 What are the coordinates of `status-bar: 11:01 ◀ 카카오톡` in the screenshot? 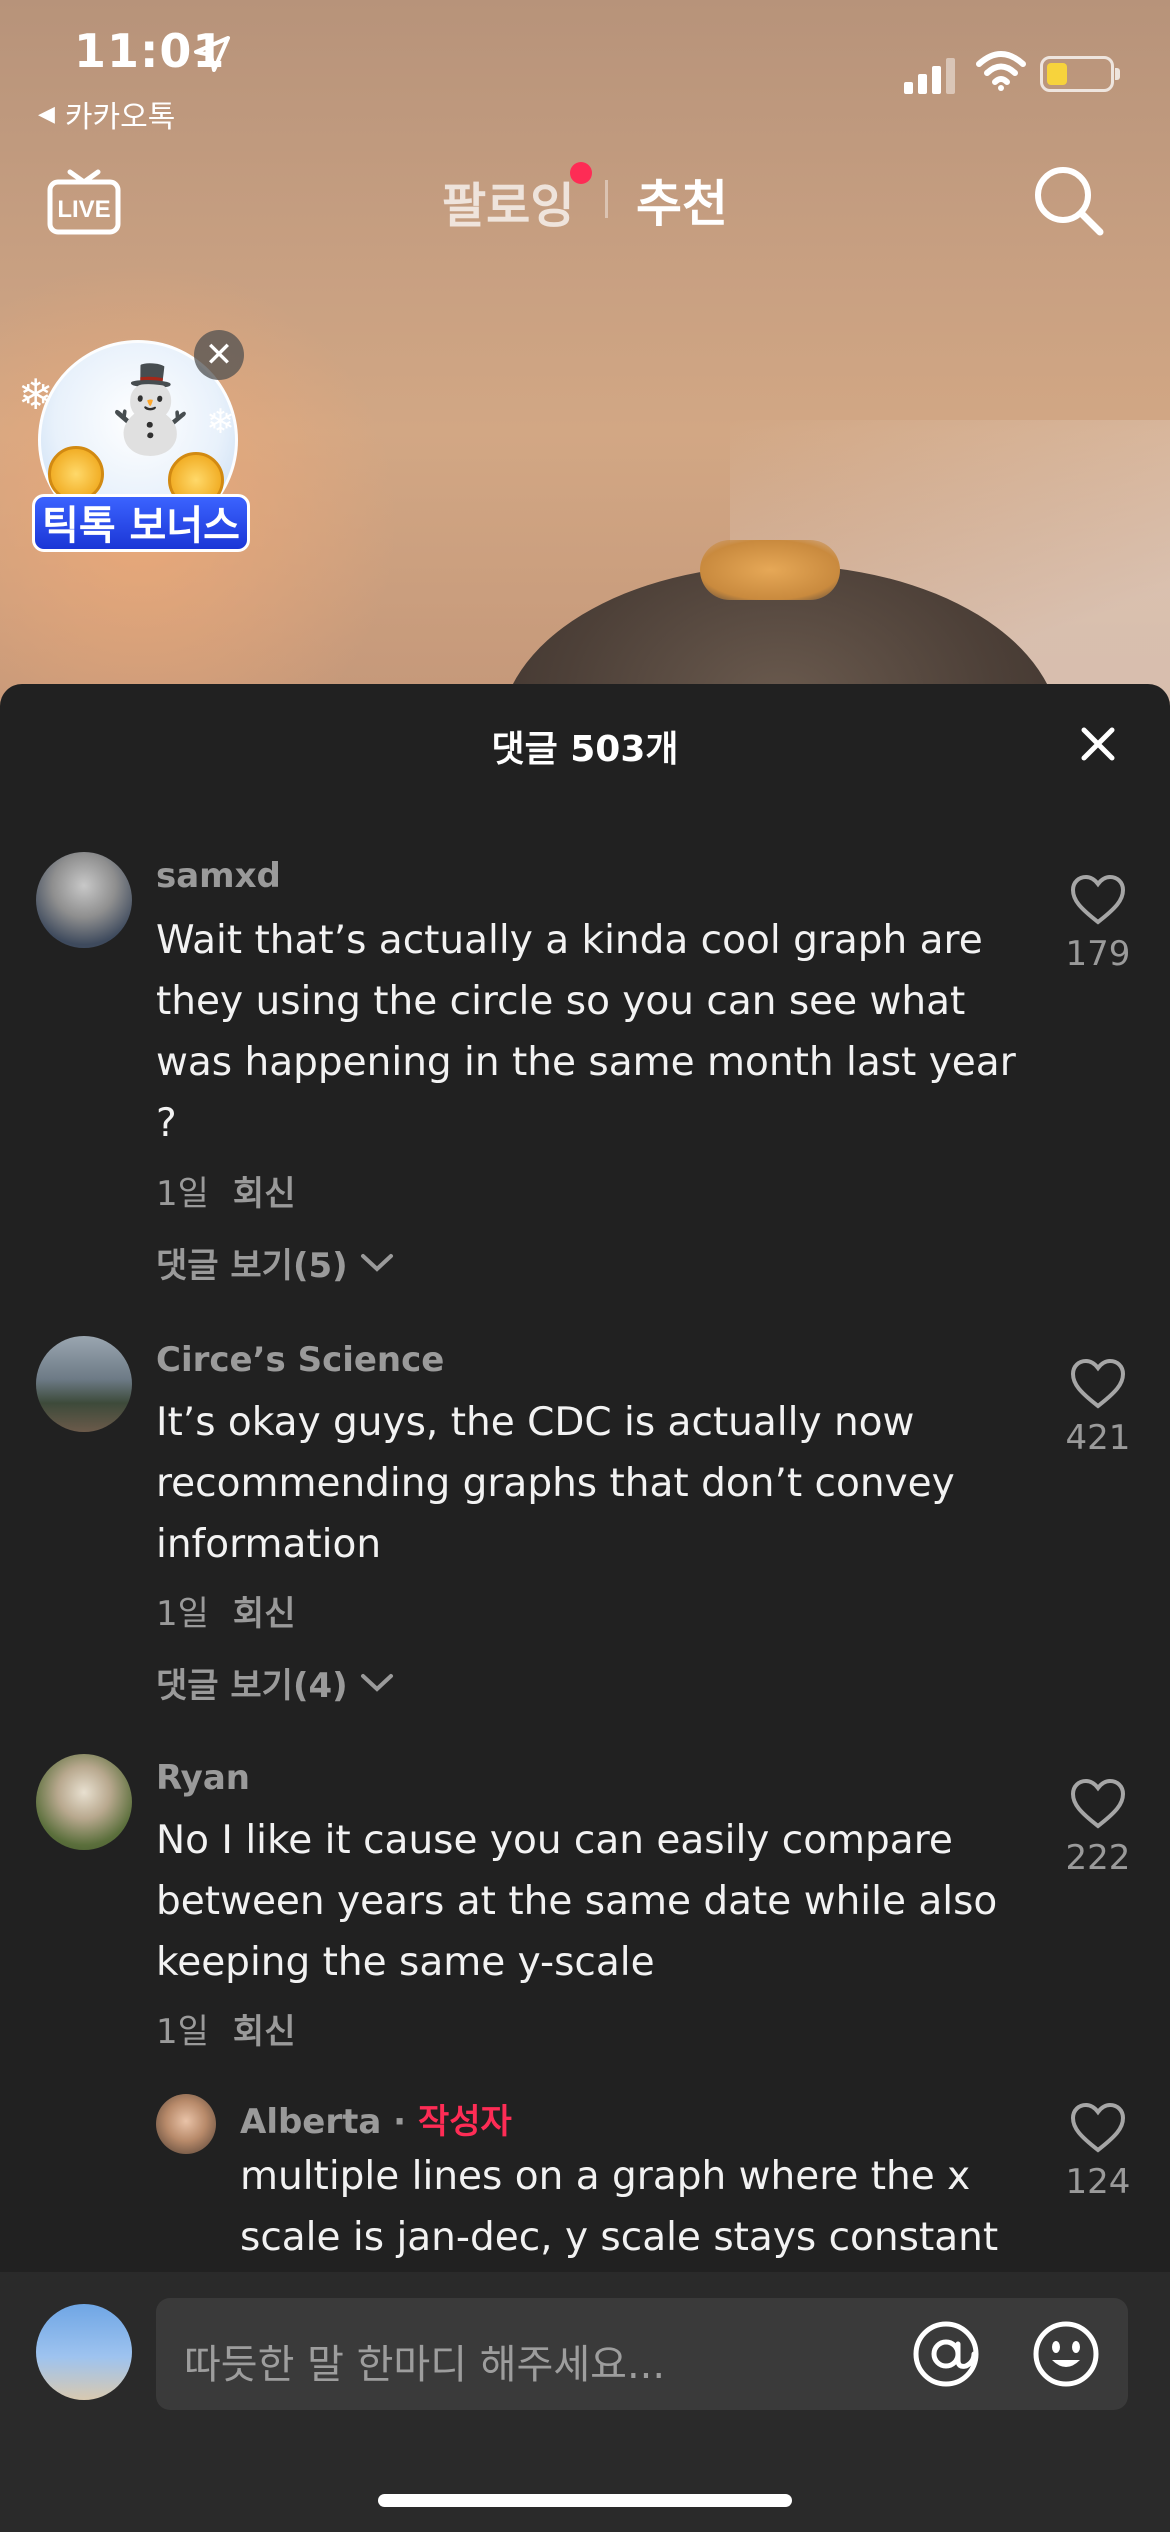 It's located at (585, 70).